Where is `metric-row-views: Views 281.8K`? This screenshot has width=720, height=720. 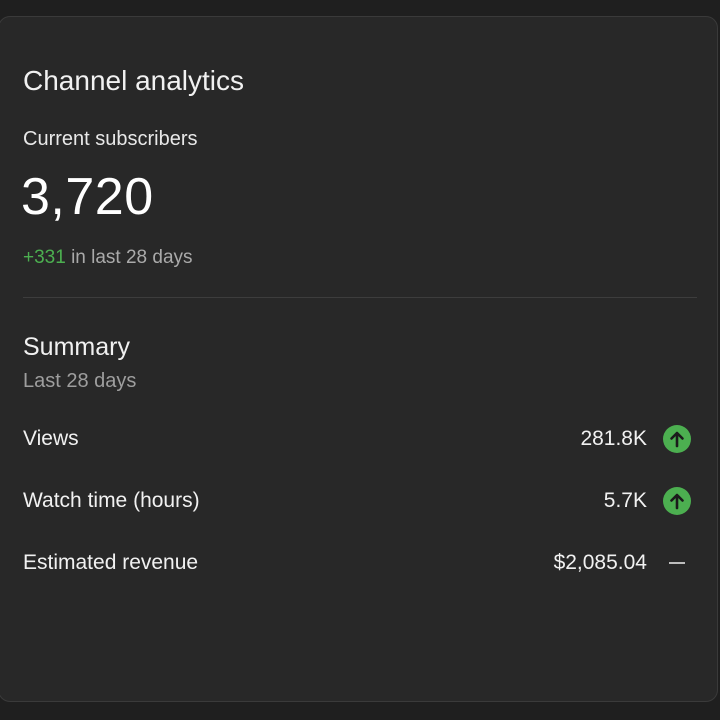
metric-row-views: Views 281.8K is located at coordinates (359, 439).